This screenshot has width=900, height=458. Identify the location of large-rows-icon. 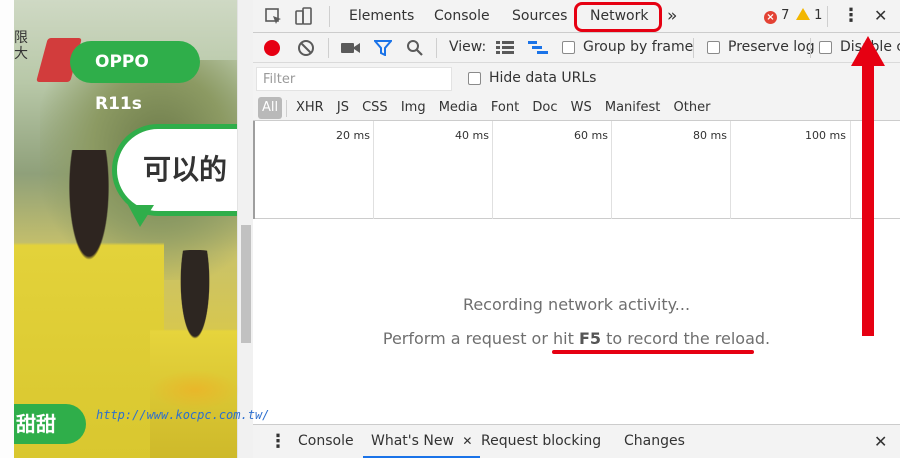
(505, 48).